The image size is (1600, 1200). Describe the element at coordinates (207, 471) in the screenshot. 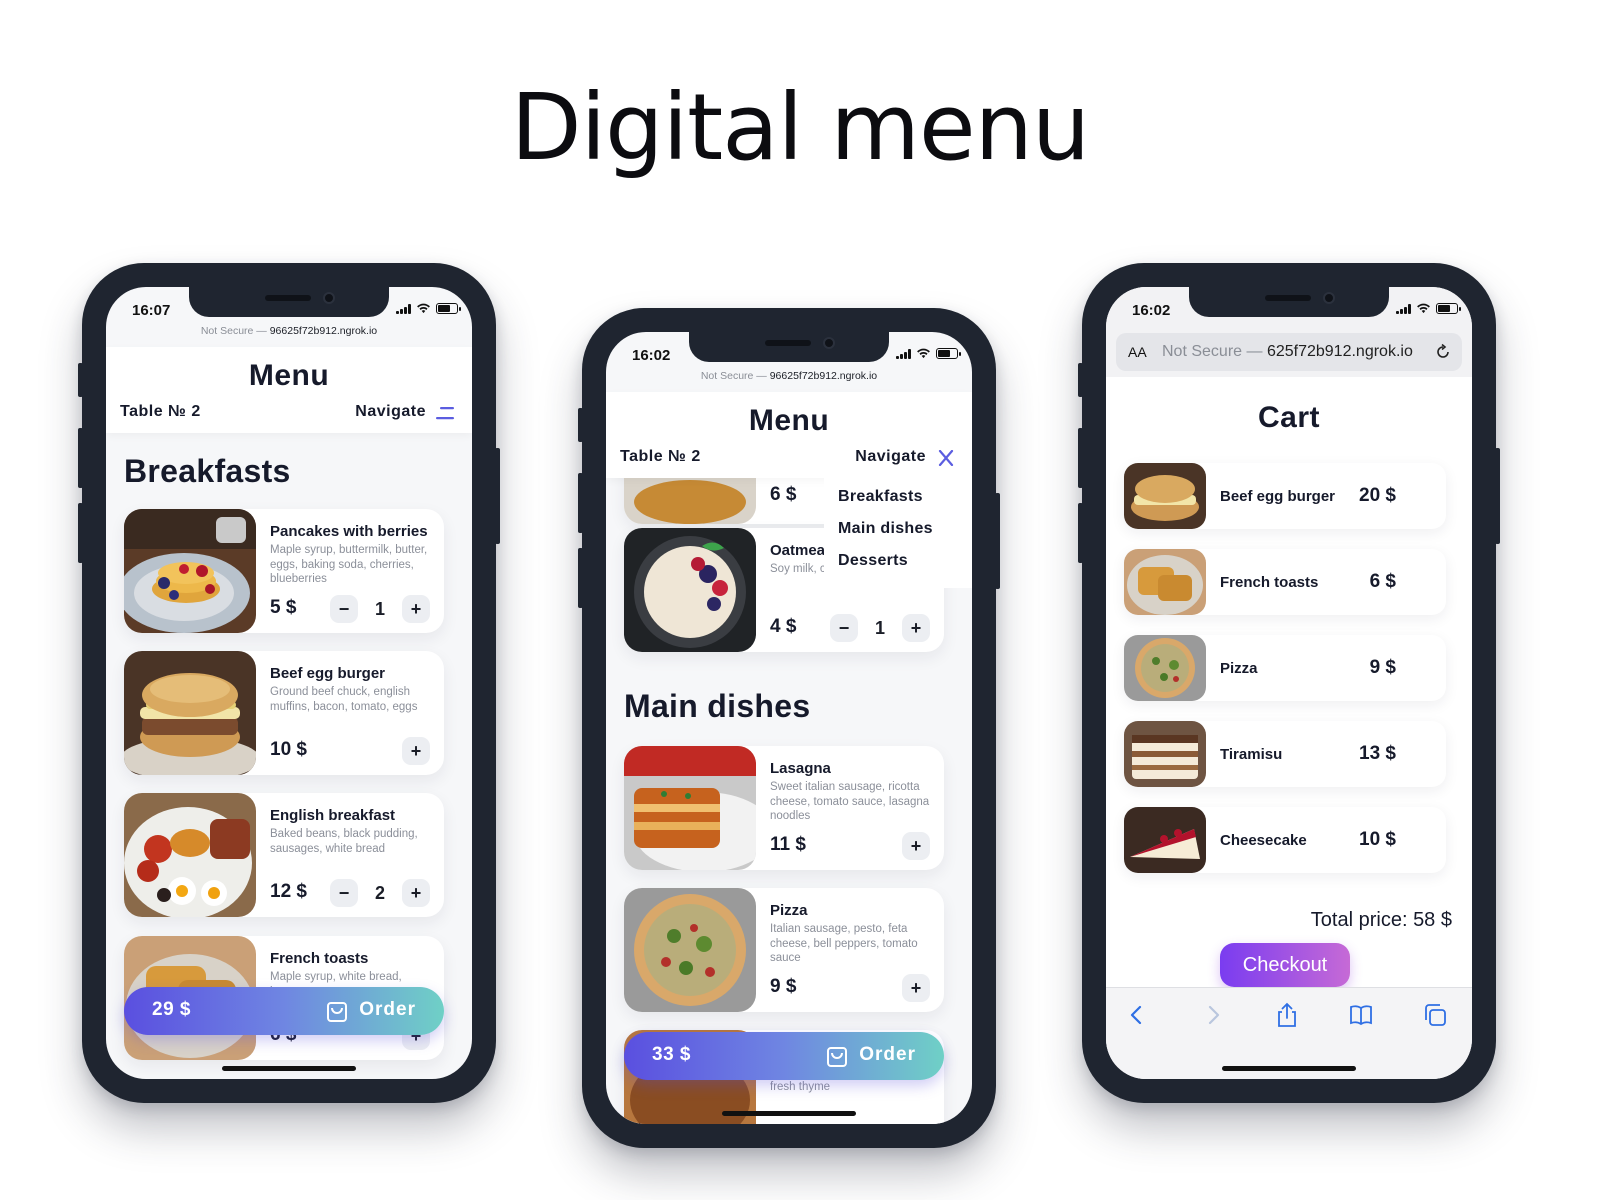

I see `section-title: Breakfasts` at that location.